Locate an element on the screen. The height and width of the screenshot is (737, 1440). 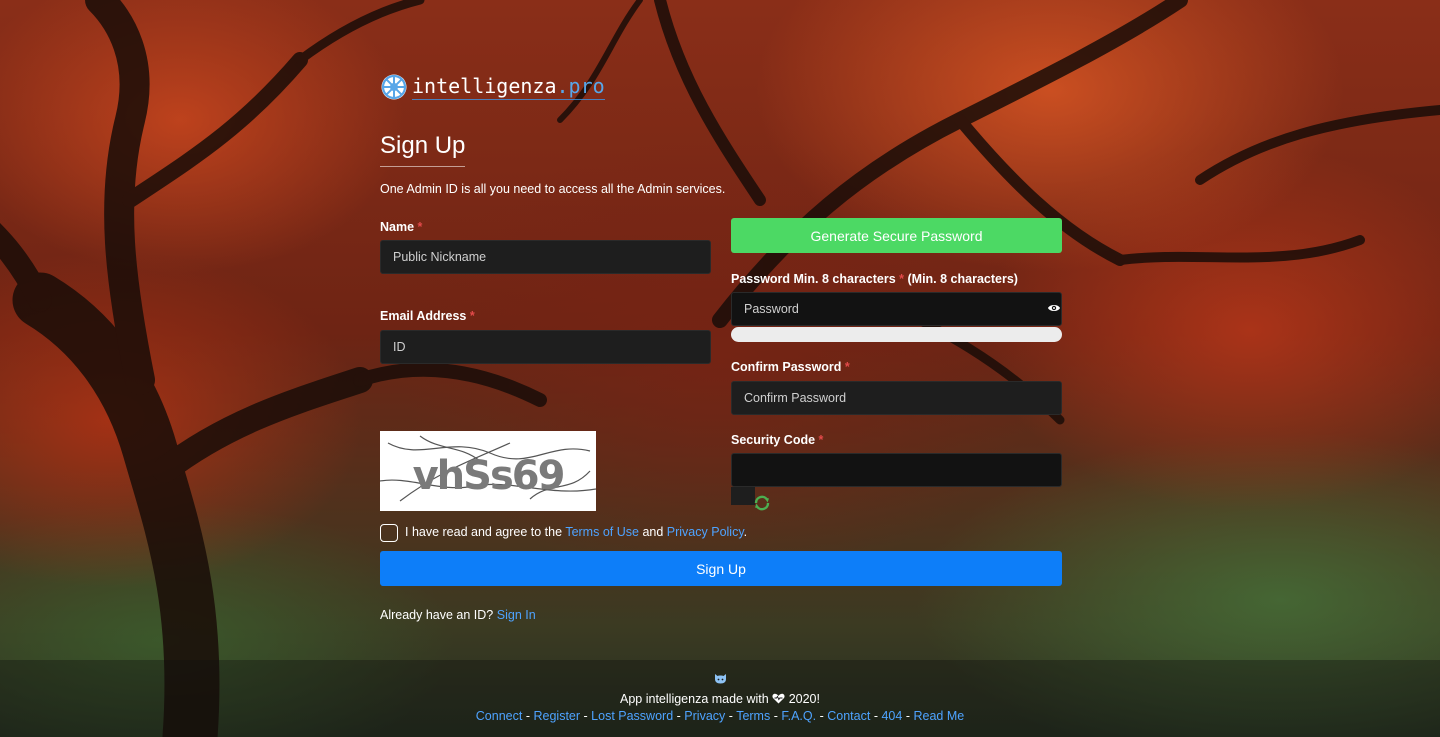
brand-name: intelligenza.pro is located at coordinates (508, 87).